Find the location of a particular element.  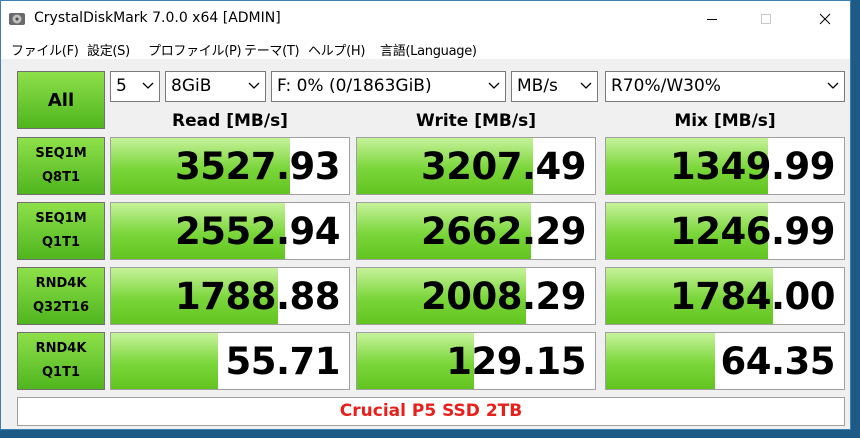

crystaldiskmark-app-icon is located at coordinates (17, 19).